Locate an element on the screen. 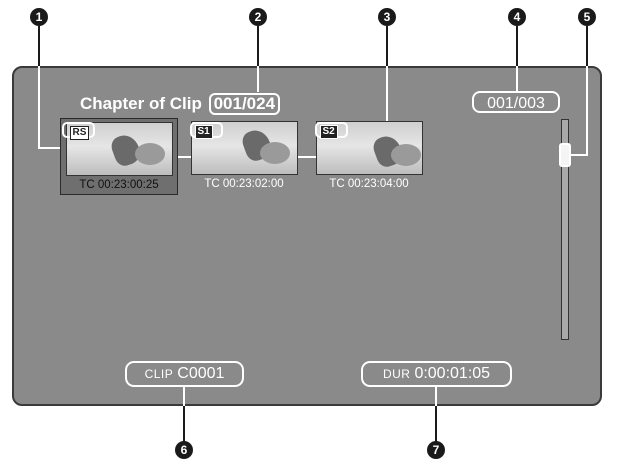  clip-name-display: CLIP C0001 is located at coordinates (184, 374).